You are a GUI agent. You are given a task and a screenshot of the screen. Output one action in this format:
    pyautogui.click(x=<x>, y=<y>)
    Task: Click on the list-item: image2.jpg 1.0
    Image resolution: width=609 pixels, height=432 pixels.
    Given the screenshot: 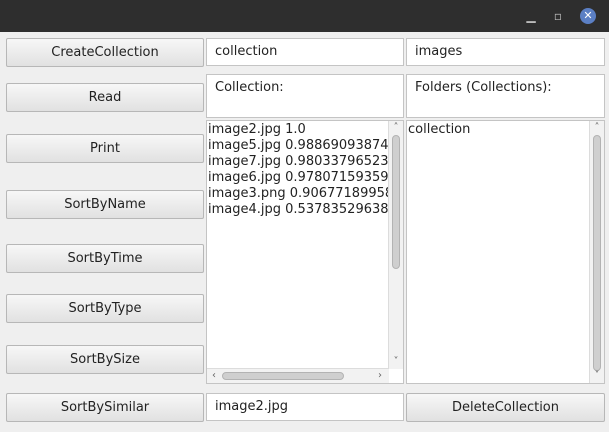 What is the action you would take?
    pyautogui.click(x=298, y=130)
    